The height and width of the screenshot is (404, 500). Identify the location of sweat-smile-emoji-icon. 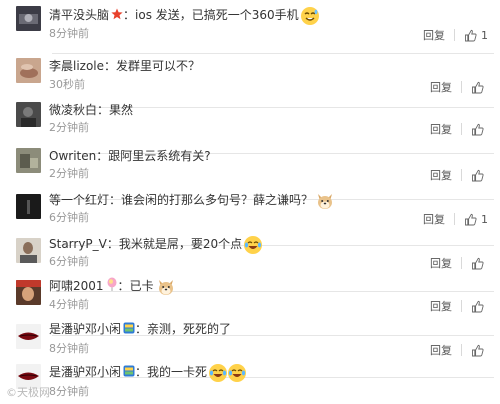
(309, 15).